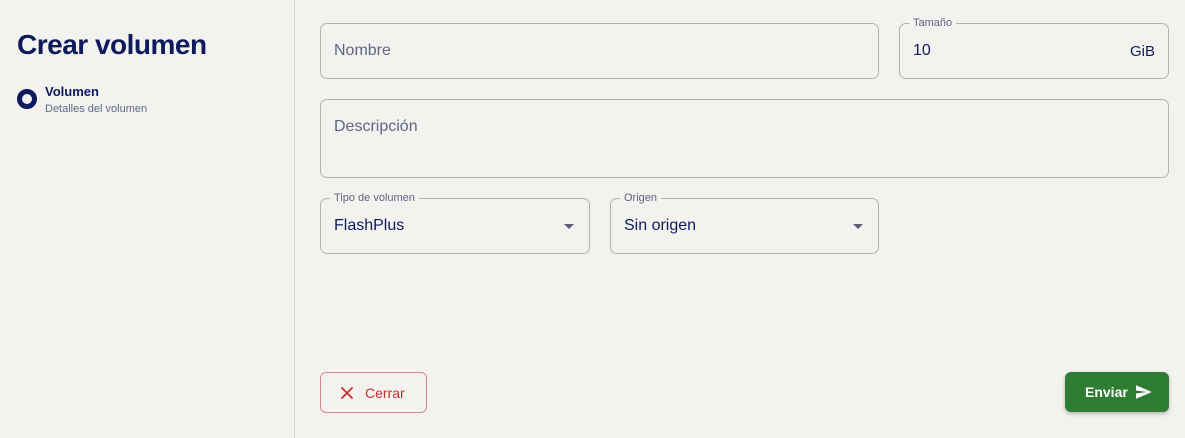 The height and width of the screenshot is (438, 1185). What do you see at coordinates (369, 225) in the screenshot?
I see `tipo-volumen-value: FlashPlus` at bounding box center [369, 225].